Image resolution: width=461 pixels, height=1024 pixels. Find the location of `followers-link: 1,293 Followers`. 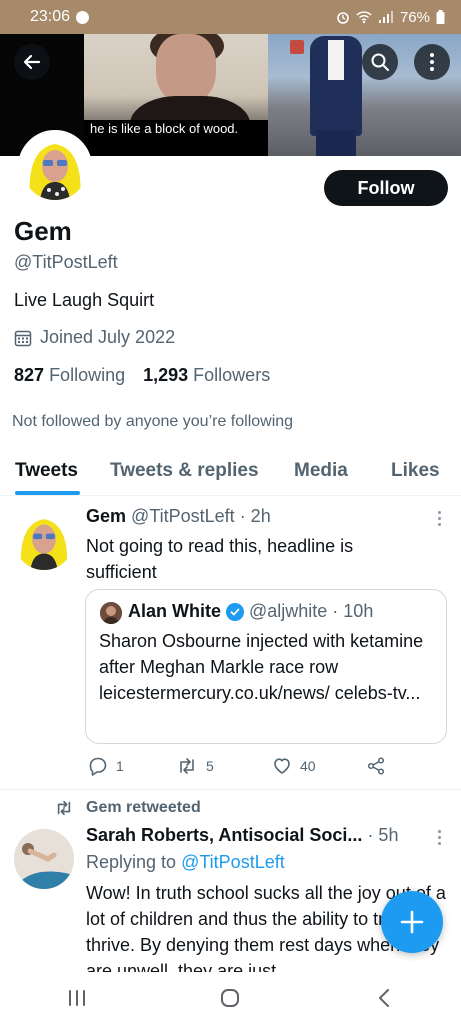

followers-link: 1,293 Followers is located at coordinates (206, 375).